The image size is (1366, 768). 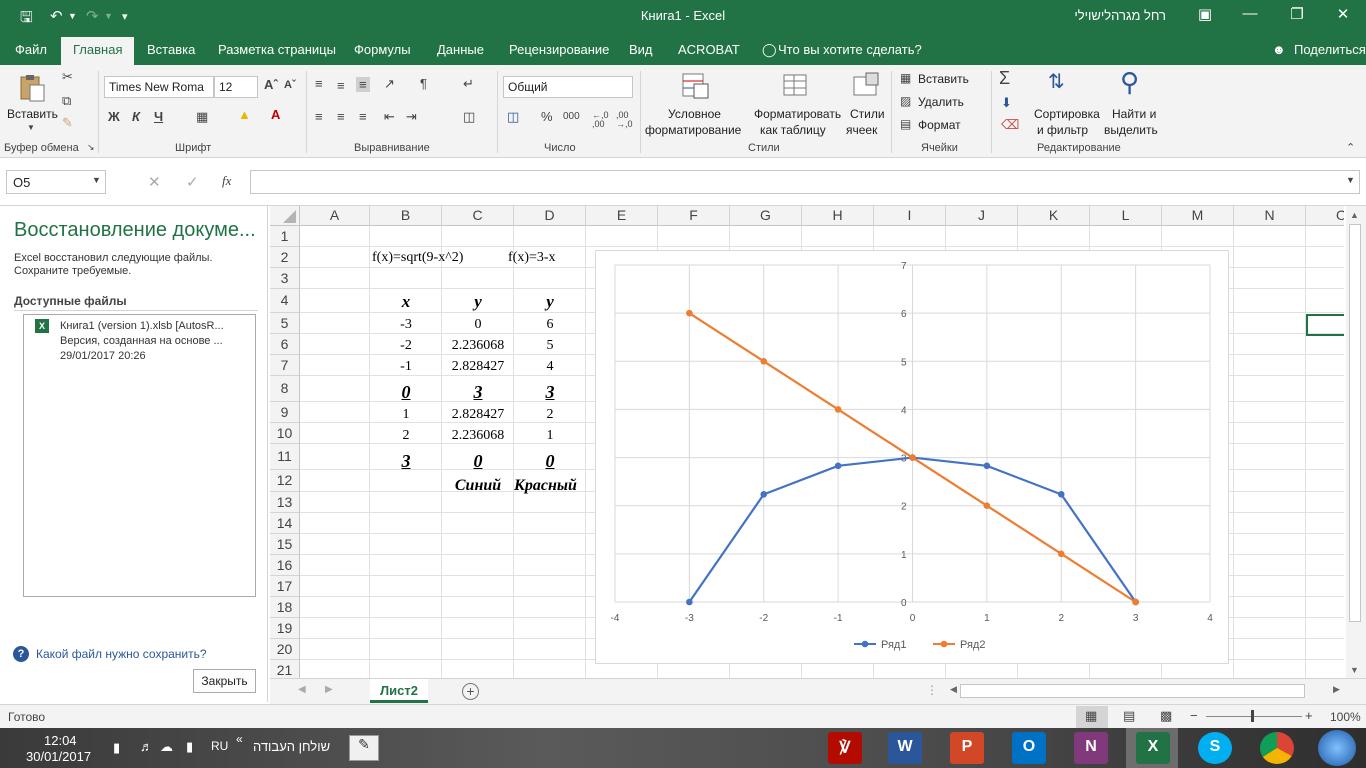 What do you see at coordinates (693, 130) in the screenshot?
I see `conditional-format-line2: форматирование` at bounding box center [693, 130].